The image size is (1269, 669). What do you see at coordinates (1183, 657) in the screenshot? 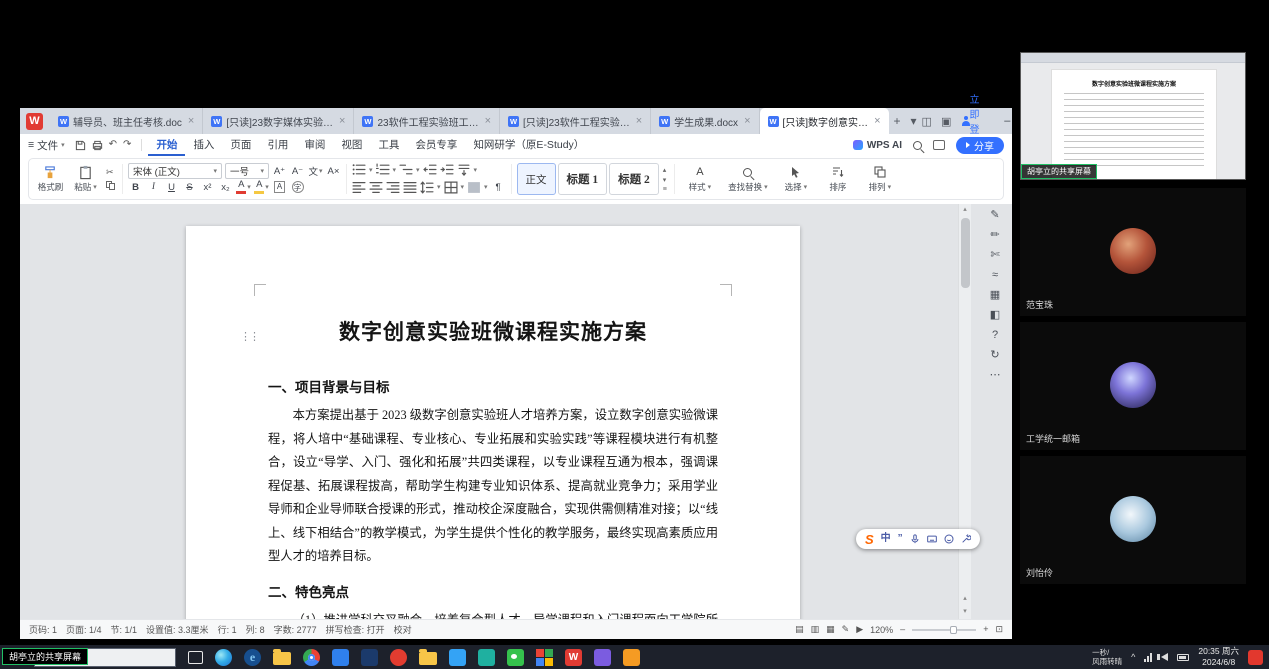
I see `battery-icon` at bounding box center [1183, 657].